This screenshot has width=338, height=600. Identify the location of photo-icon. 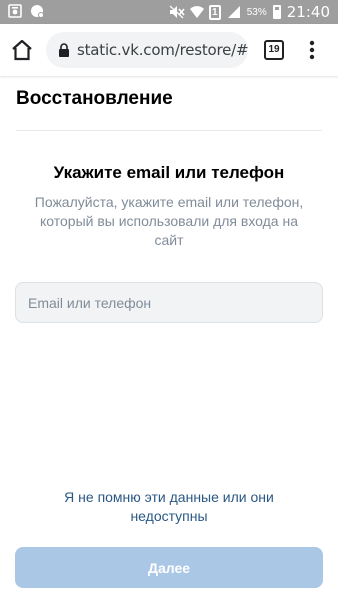
(15, 11).